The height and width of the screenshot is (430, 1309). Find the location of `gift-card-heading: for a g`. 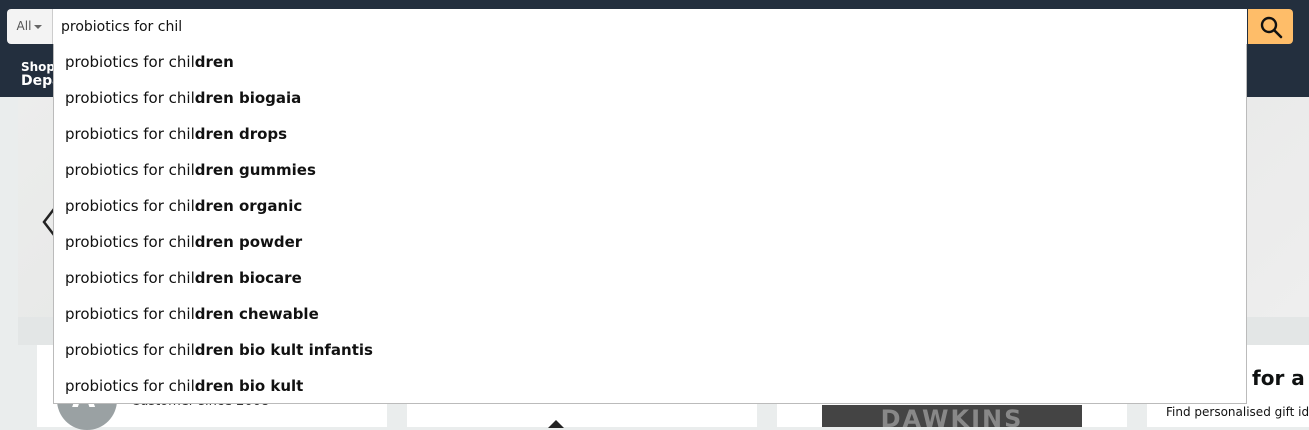

gift-card-heading: for a g is located at coordinates (1280, 378).